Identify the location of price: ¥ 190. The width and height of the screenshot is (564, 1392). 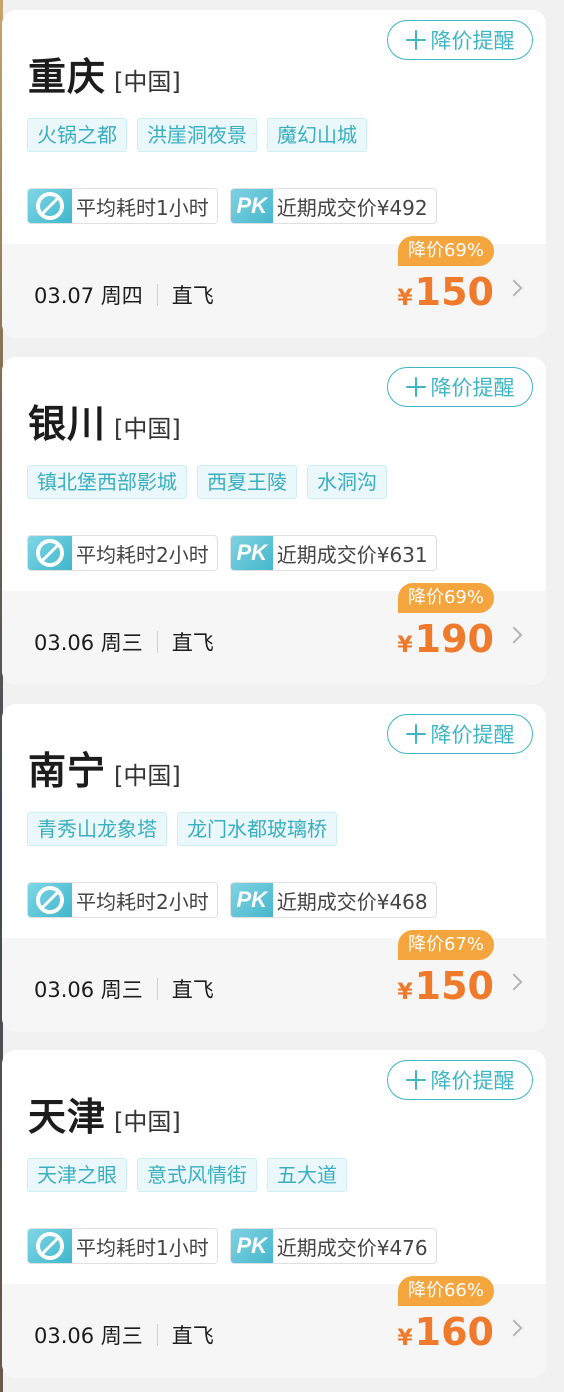
(445, 639).